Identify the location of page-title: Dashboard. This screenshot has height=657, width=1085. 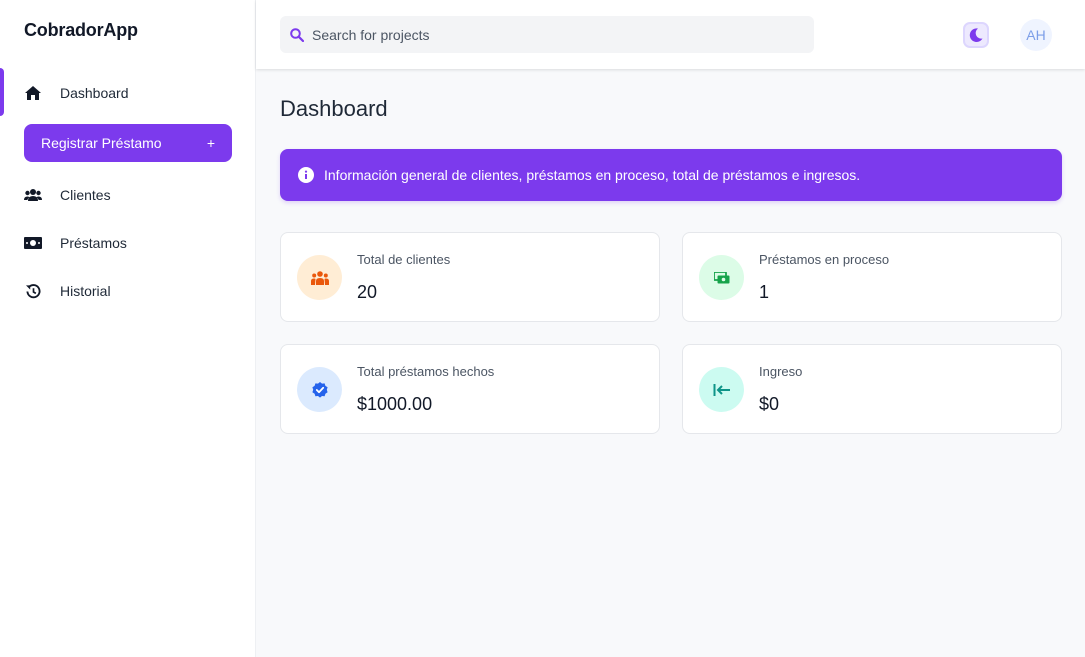
(334, 108).